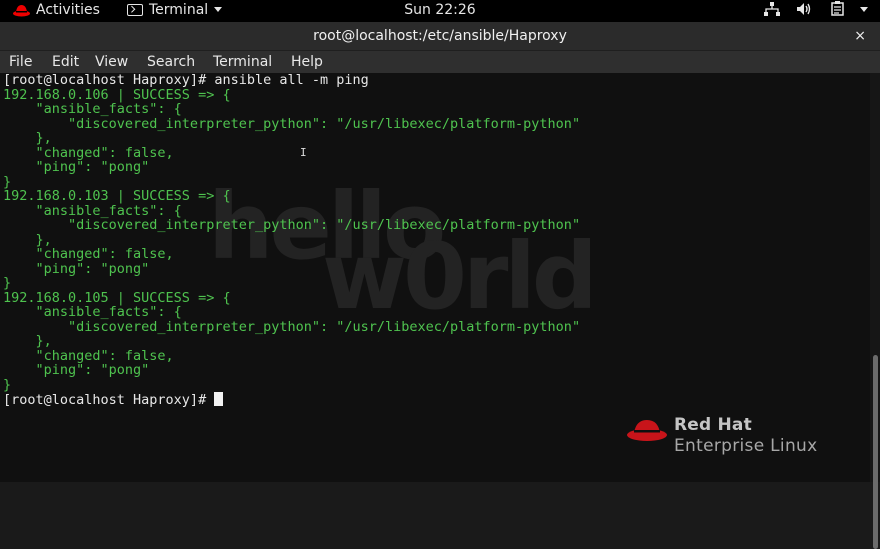 This screenshot has width=880, height=549. Describe the element at coordinates (805, 10) in the screenshot. I see `volume-icon` at that location.